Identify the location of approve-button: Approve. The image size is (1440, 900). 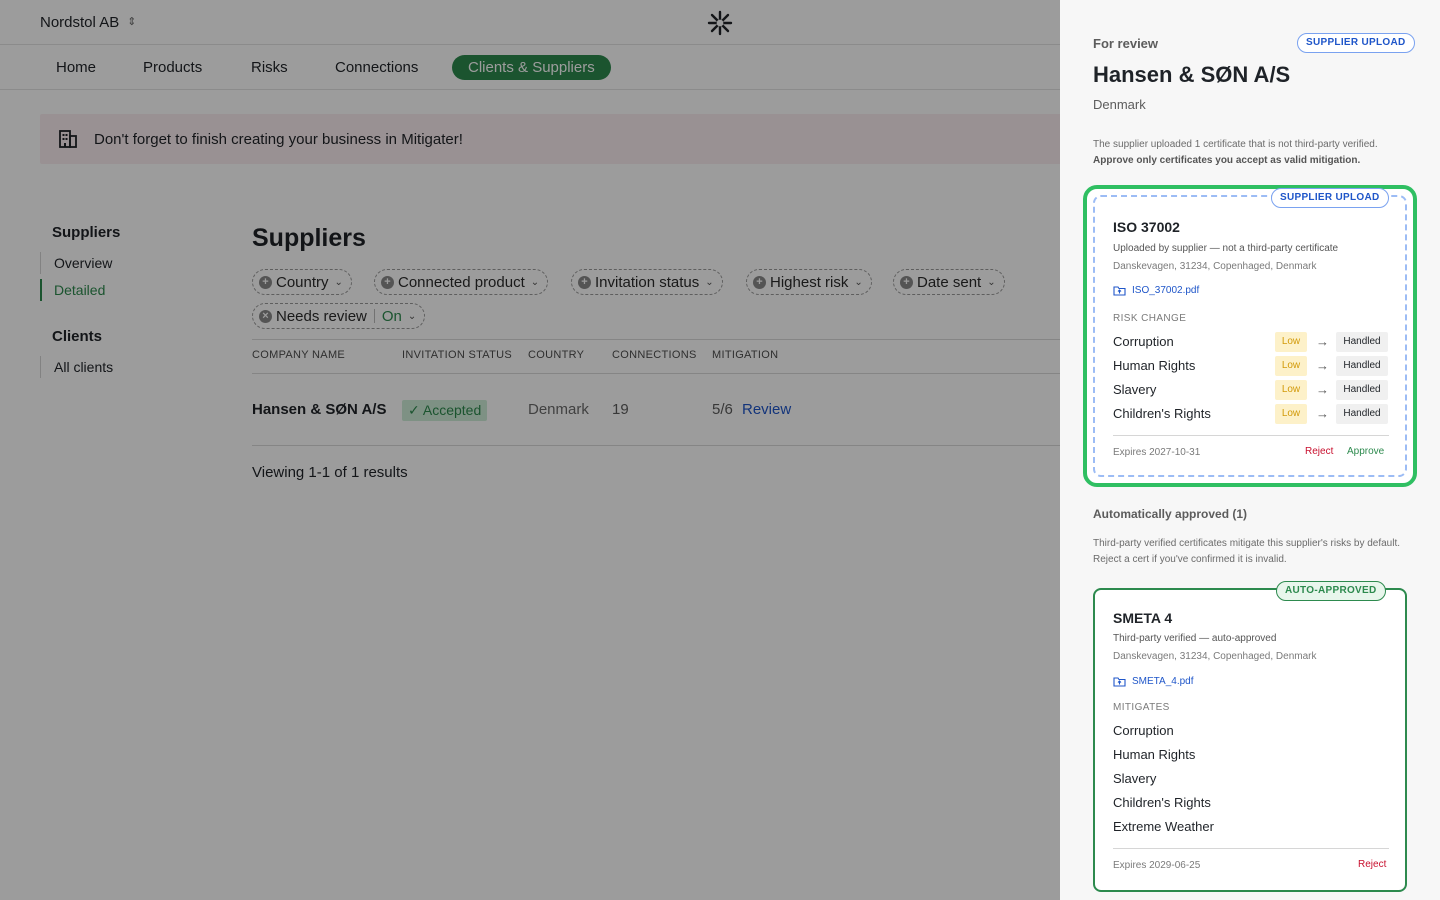
(1365, 451).